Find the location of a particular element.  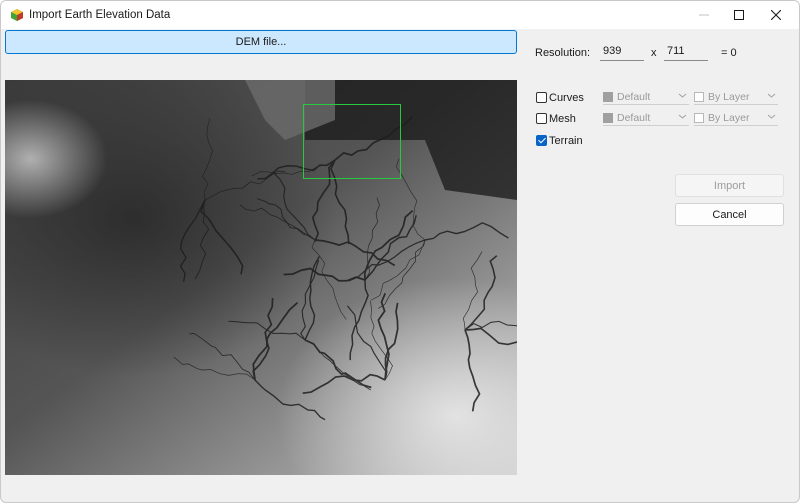

curves-color-value: Default is located at coordinates (634, 96).